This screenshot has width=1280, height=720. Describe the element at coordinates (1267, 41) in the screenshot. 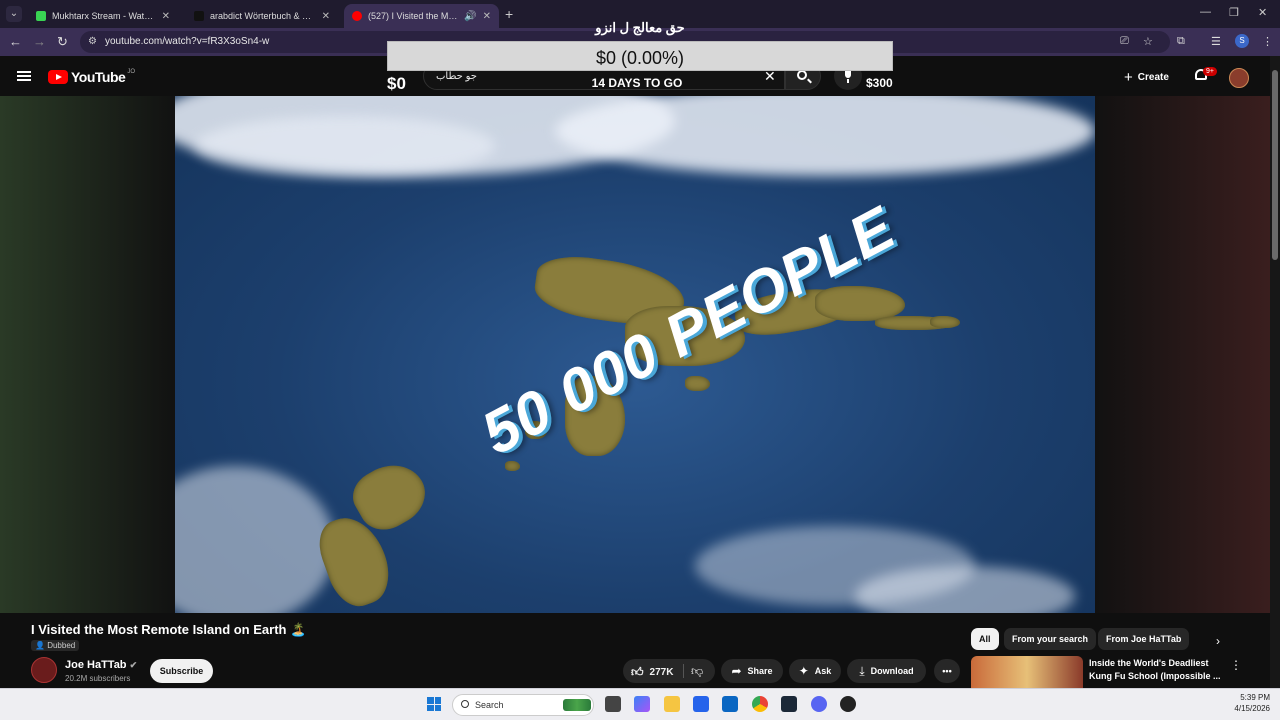

I see `more-menu-icon: ⋮` at that location.